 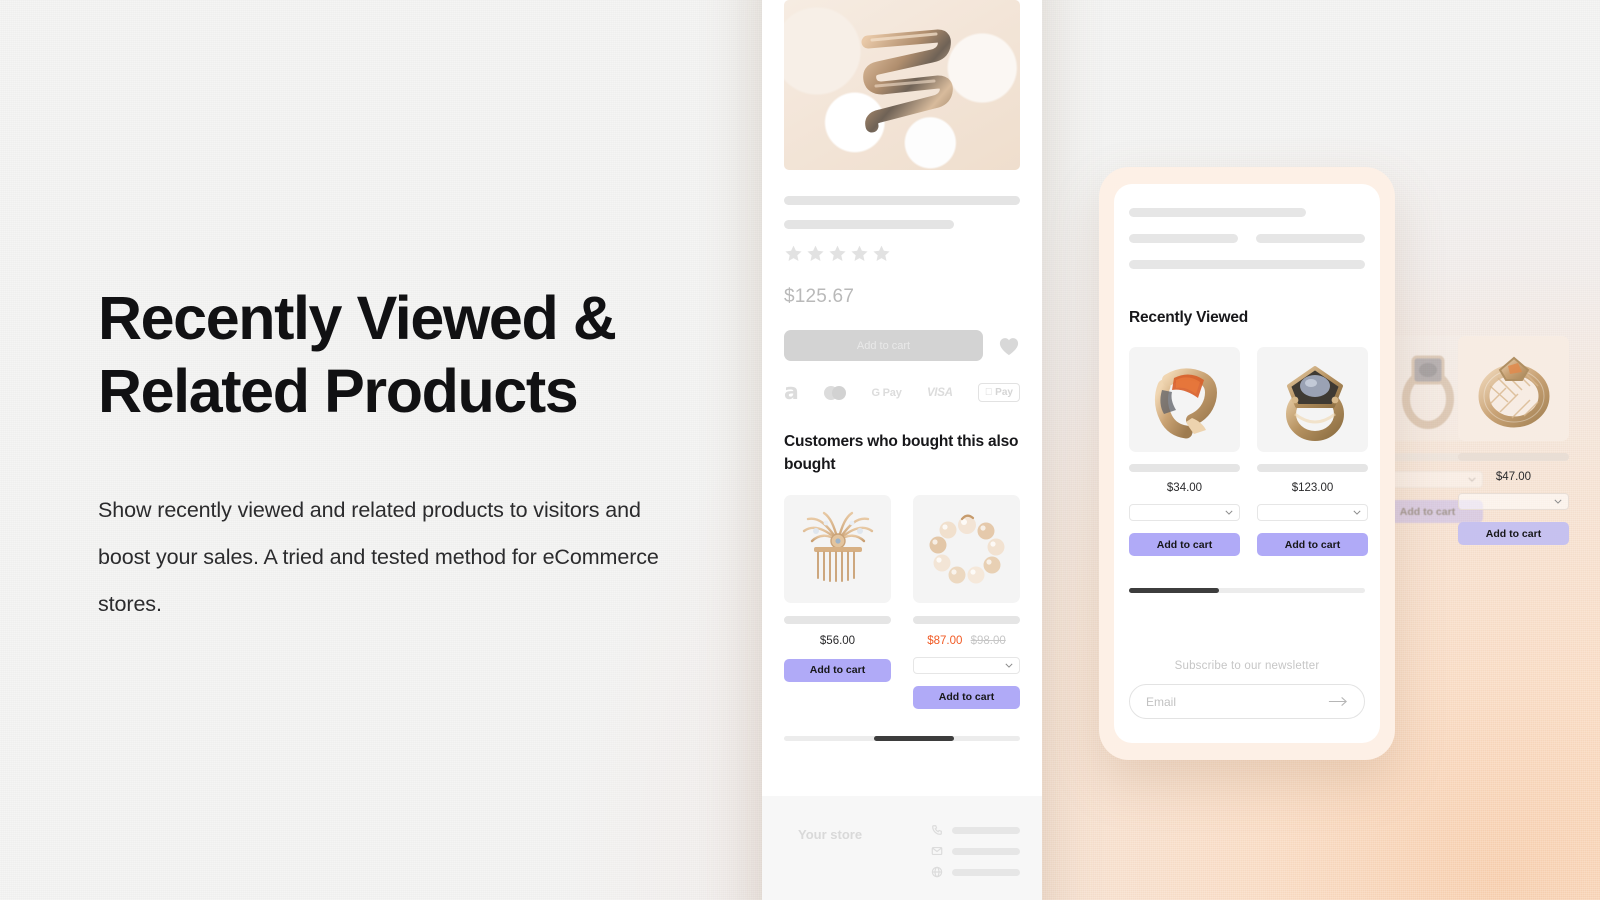 What do you see at coordinates (1248, 451) in the screenshot?
I see `recently-viewed-carousel: $34.00 Add to cart $123.00 Add to cart` at bounding box center [1248, 451].